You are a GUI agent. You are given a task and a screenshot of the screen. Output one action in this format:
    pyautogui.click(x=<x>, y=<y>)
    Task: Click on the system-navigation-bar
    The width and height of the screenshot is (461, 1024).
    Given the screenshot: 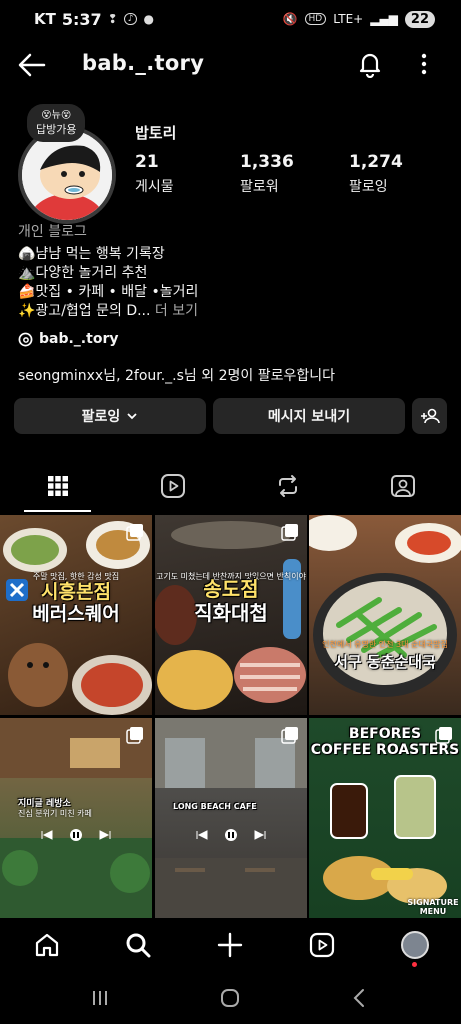 What is the action you would take?
    pyautogui.click(x=230, y=998)
    